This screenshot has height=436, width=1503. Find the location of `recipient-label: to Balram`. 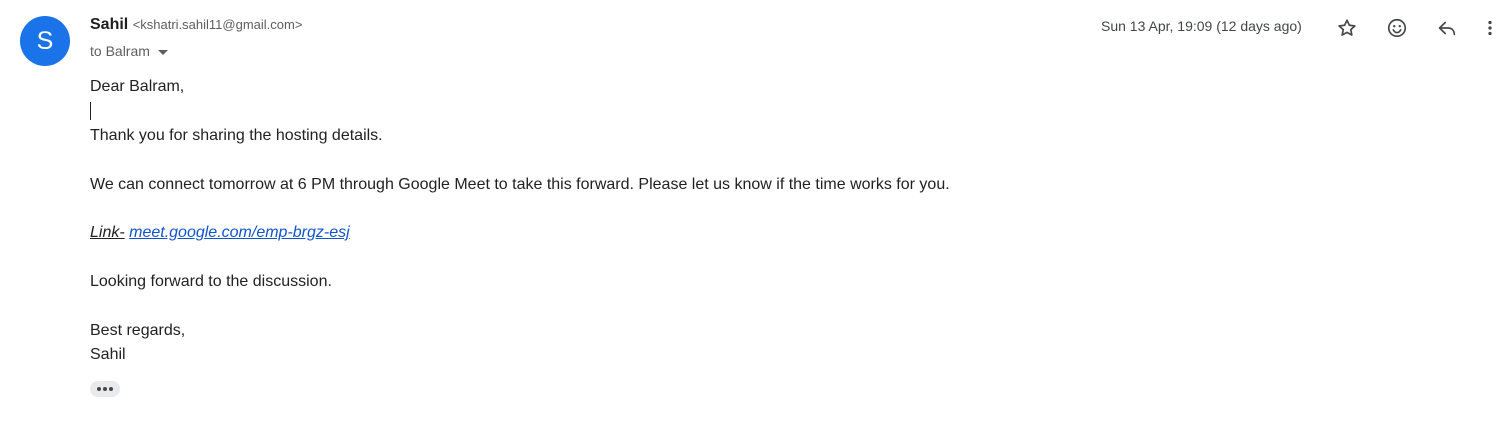

recipient-label: to Balram is located at coordinates (120, 51).